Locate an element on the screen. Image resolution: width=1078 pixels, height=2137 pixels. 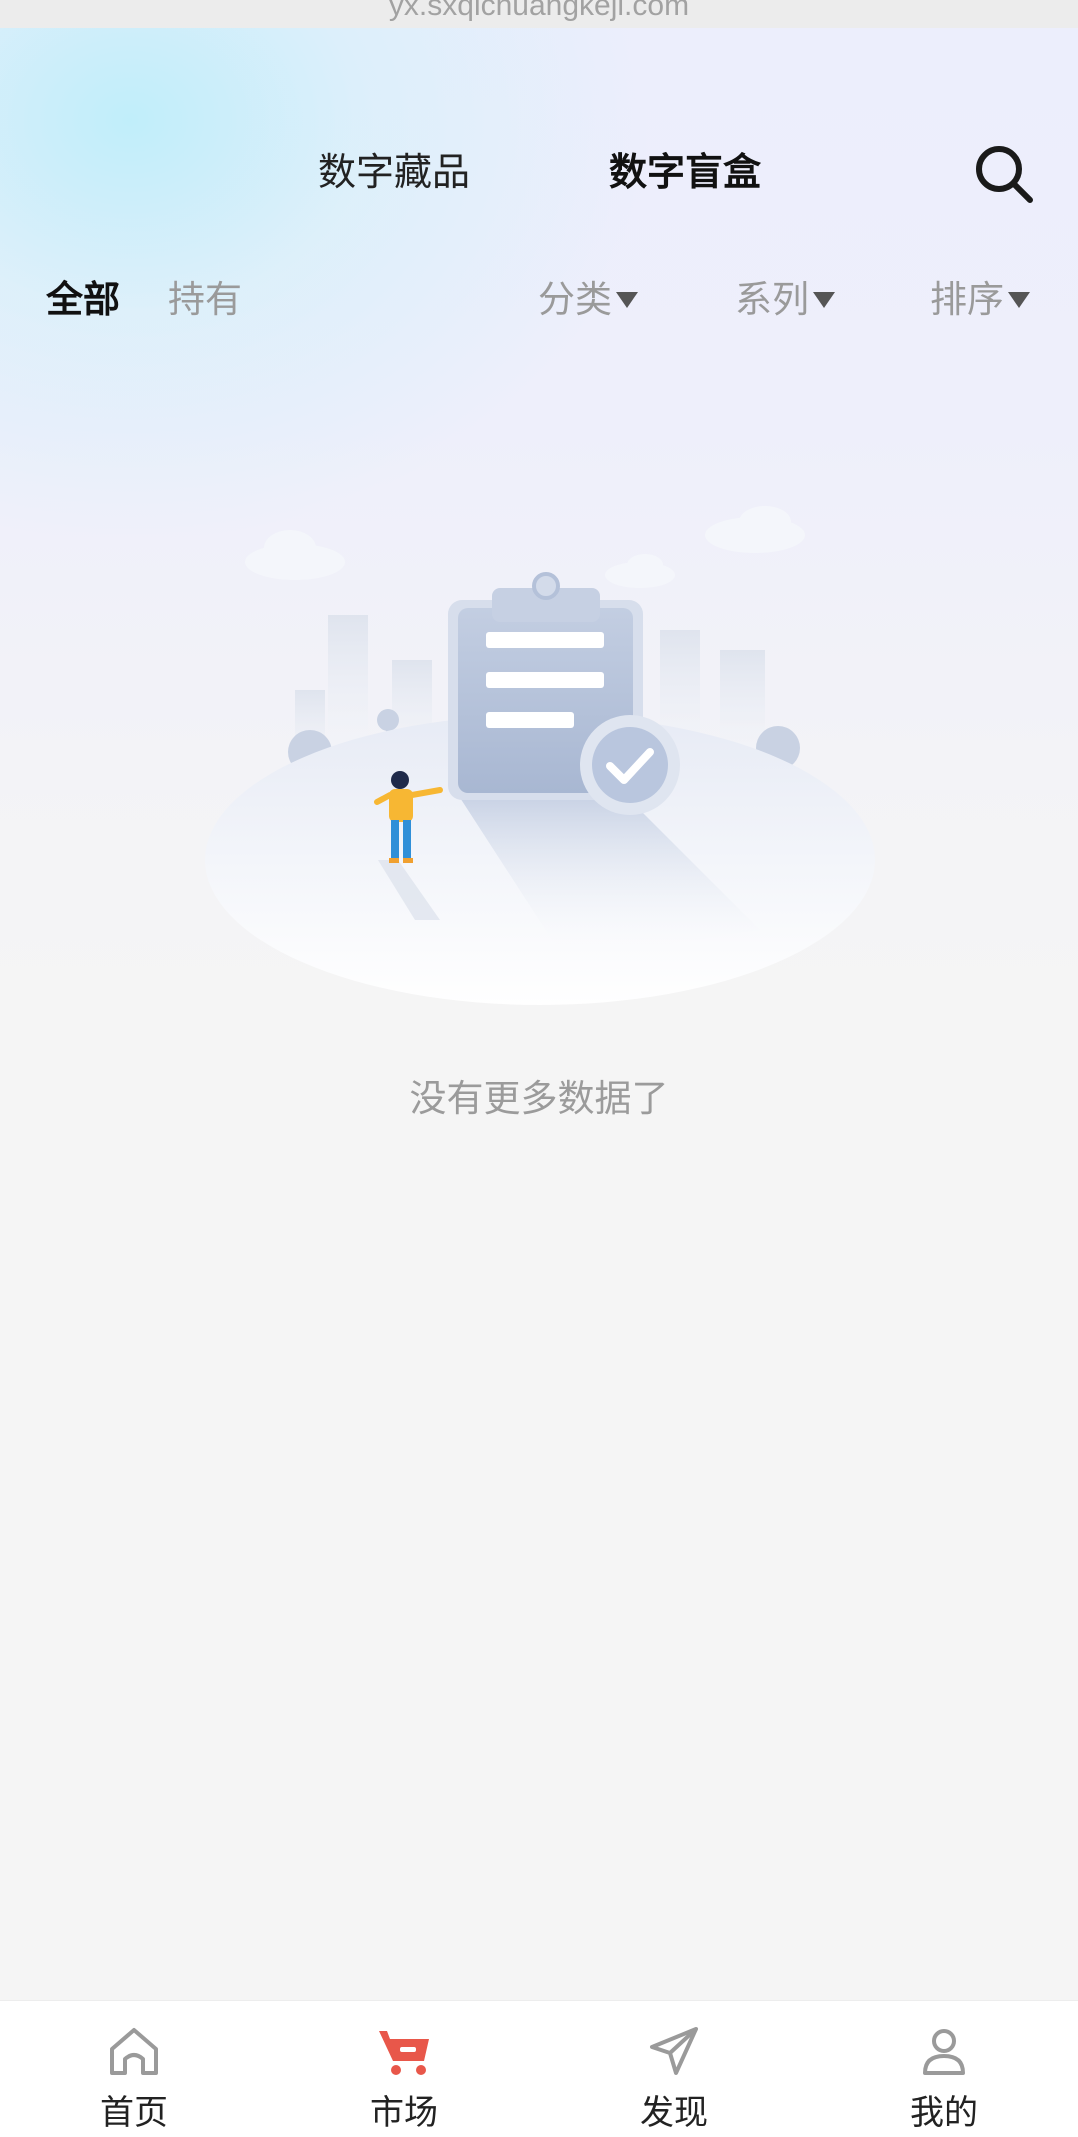
bottom-nav: 首页 市场 发现 我的 is located at coordinates (539, 2068).